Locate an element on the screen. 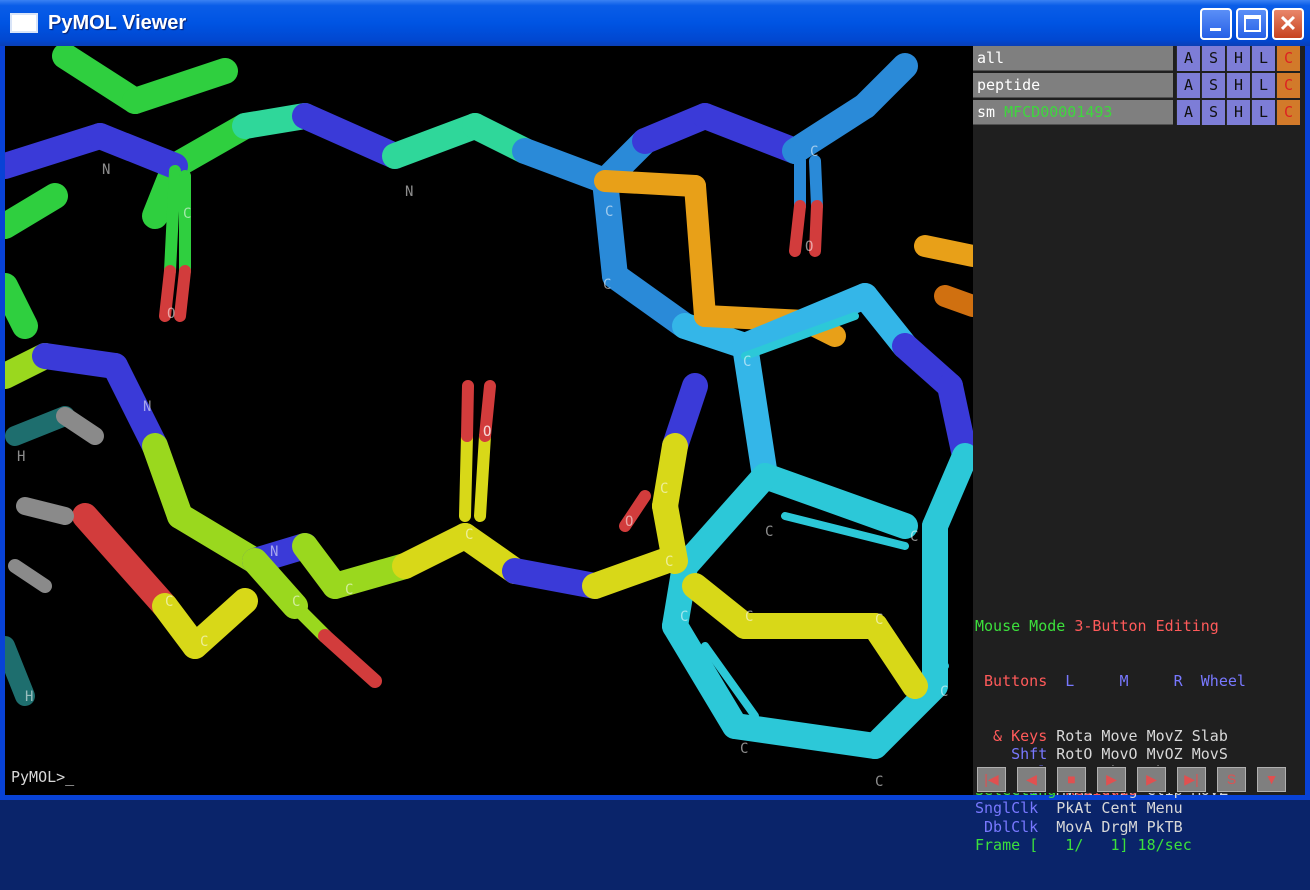 The height and width of the screenshot is (890, 1310). mouse-key-actions: Rota Move MovZ Slab is located at coordinates (1137, 735).